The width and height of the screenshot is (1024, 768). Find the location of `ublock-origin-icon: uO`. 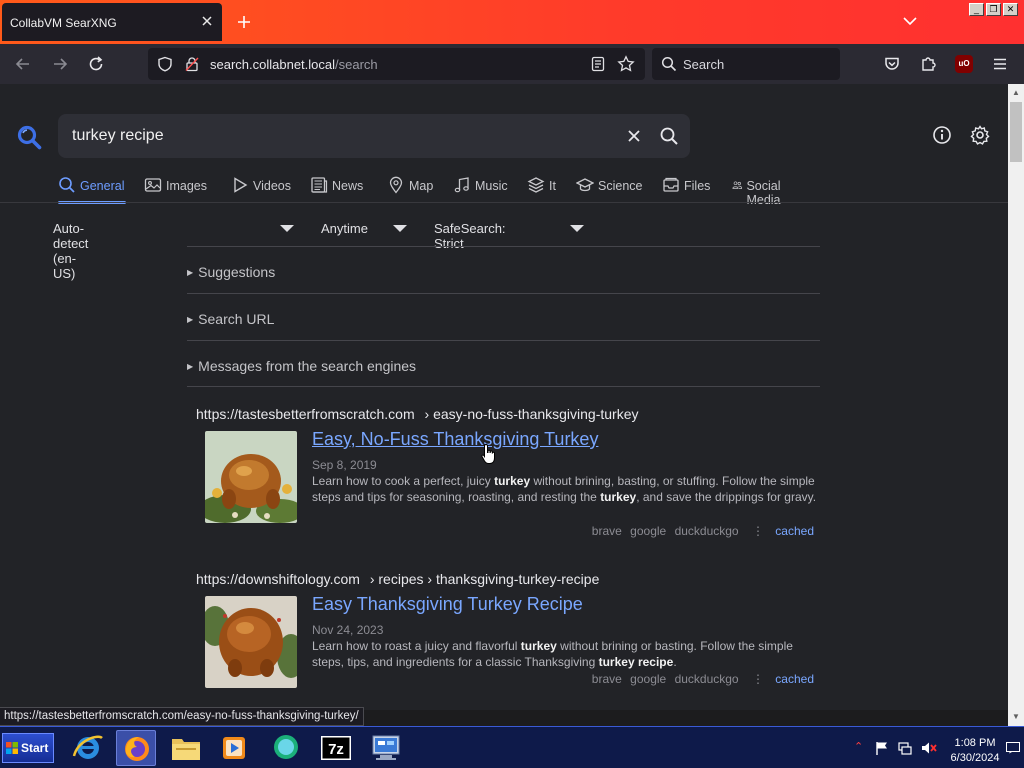

ublock-origin-icon: uO is located at coordinates (964, 64).